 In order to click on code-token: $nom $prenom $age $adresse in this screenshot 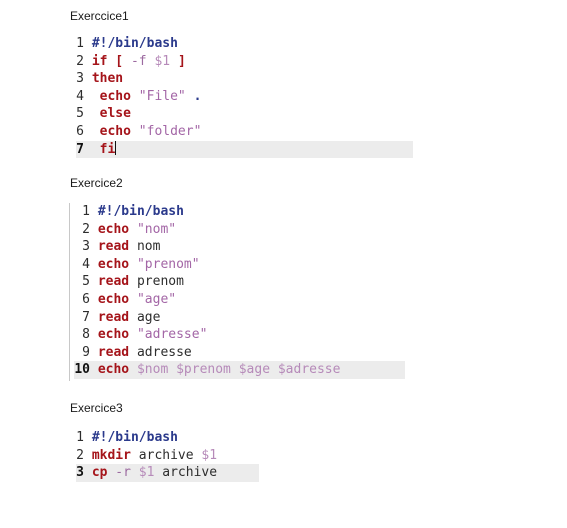, I will do `click(238, 370)`.